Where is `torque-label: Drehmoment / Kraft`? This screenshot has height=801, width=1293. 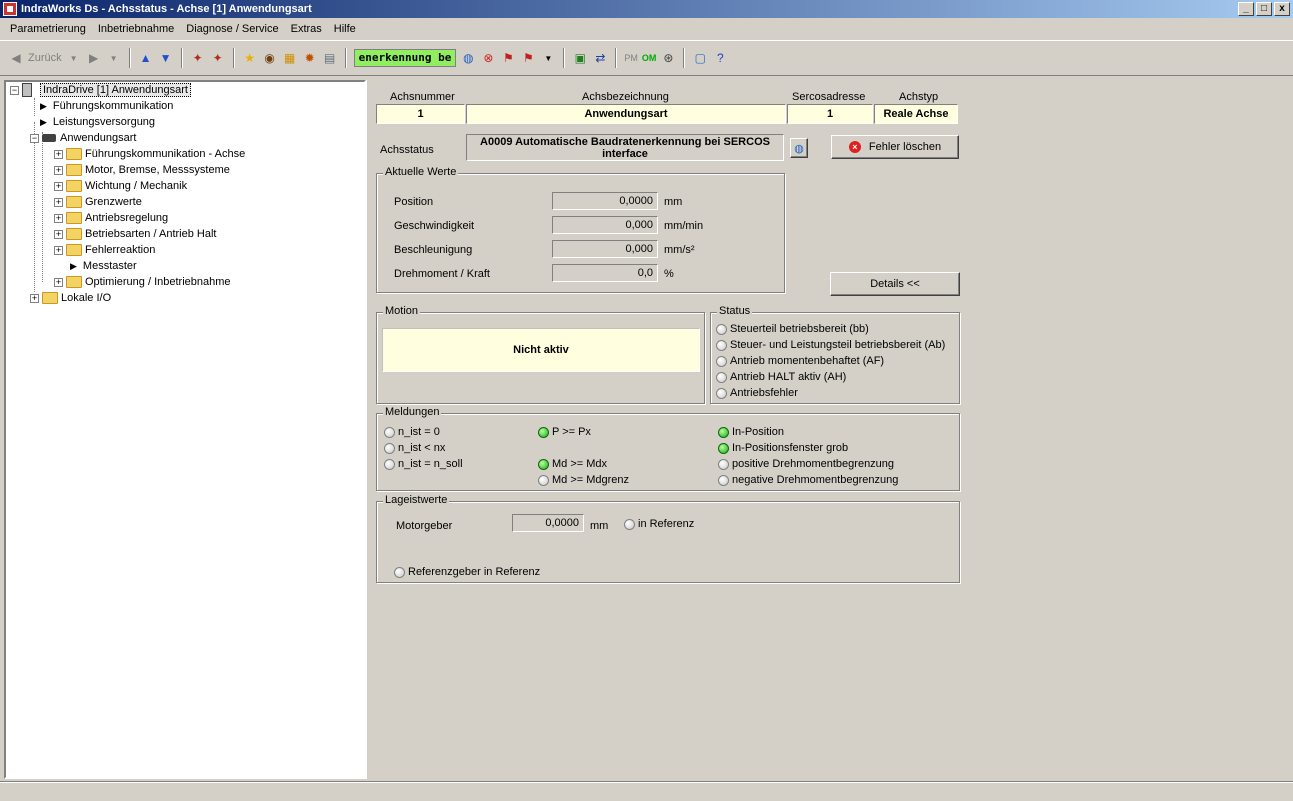
torque-label: Drehmoment / Kraft is located at coordinates (442, 274).